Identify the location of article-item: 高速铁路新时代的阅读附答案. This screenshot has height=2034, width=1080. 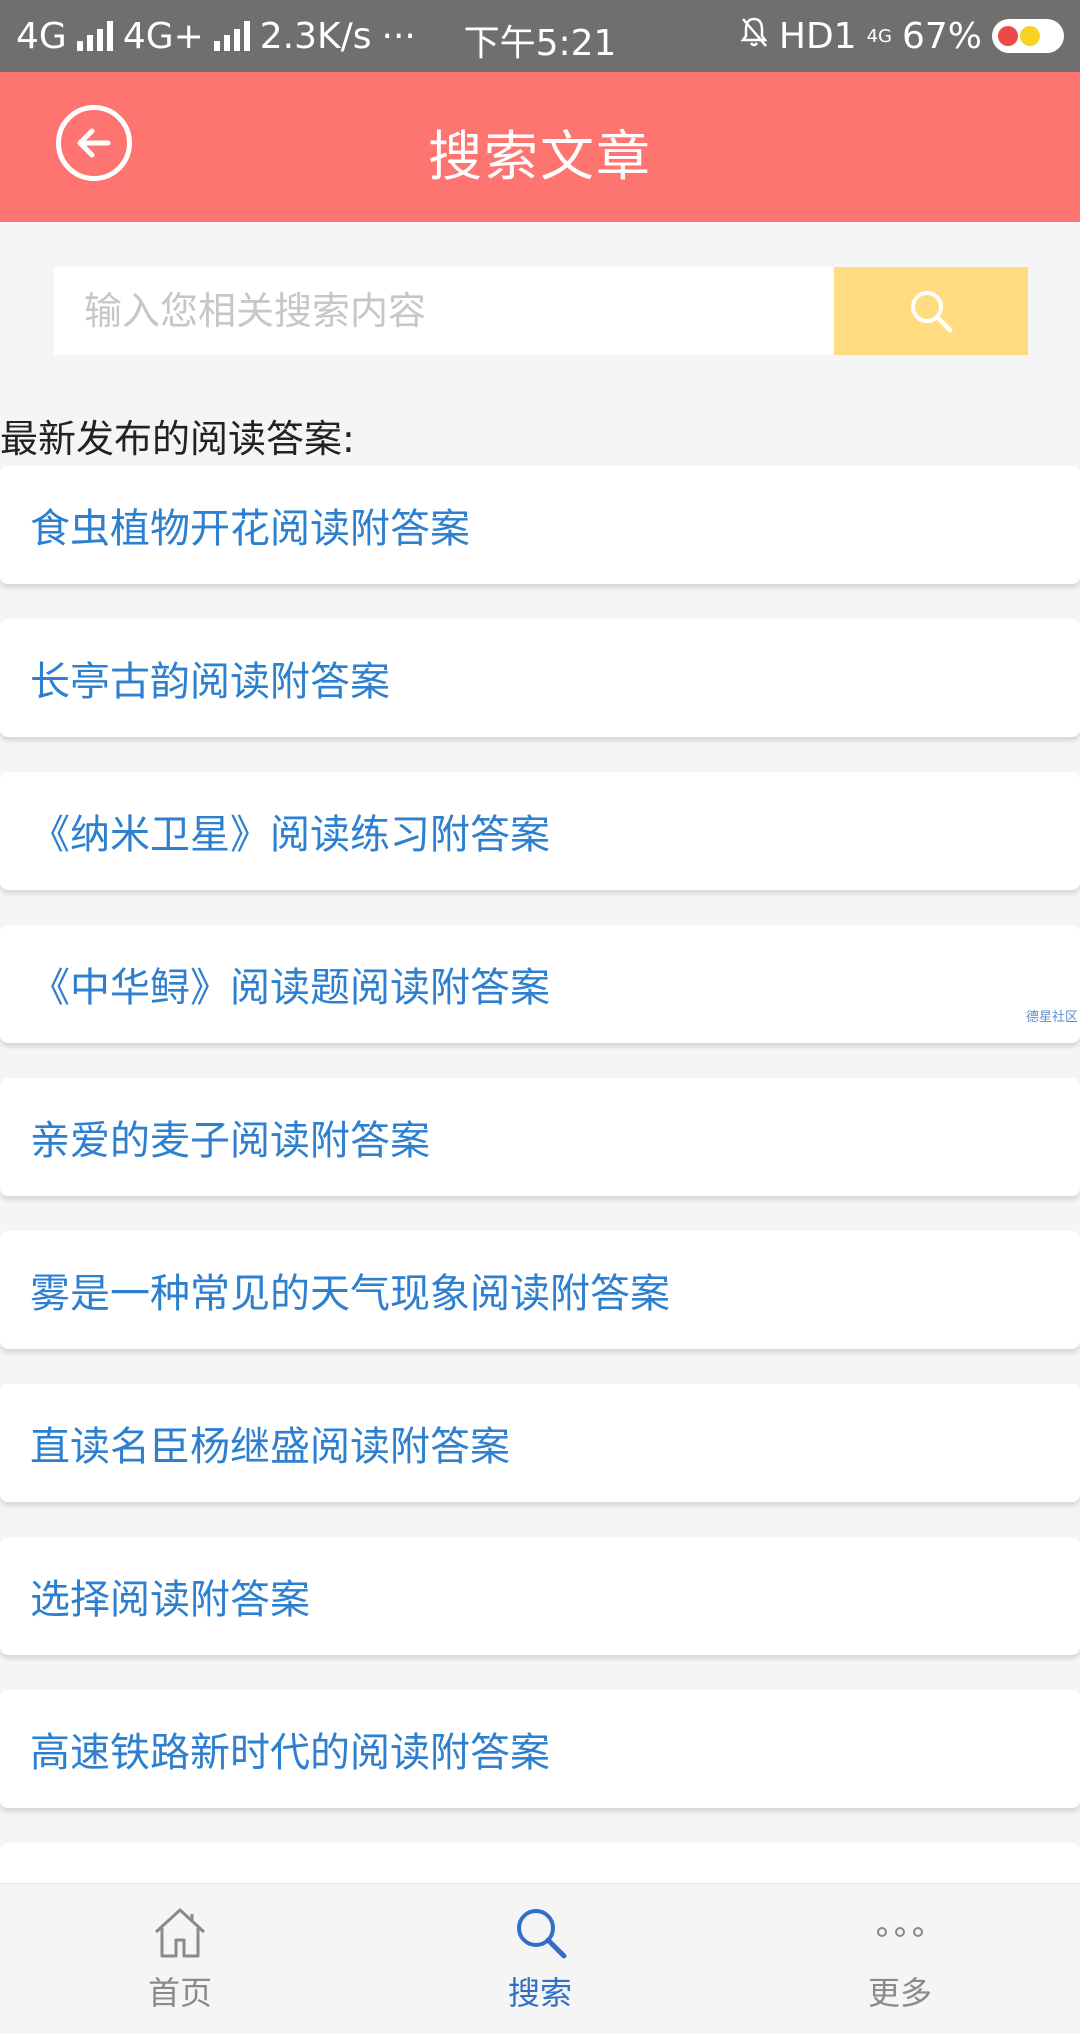
(540, 1749).